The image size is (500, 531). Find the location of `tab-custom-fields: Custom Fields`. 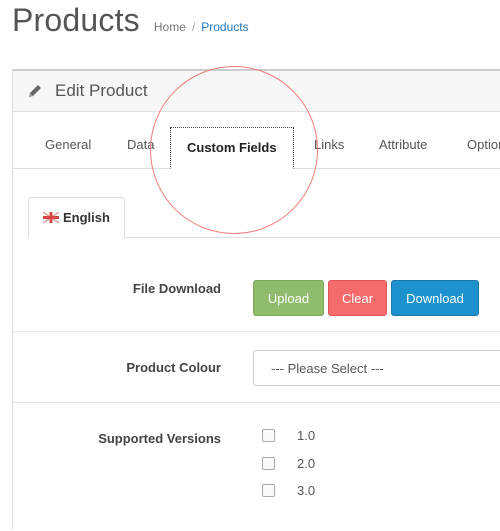

tab-custom-fields: Custom Fields is located at coordinates (232, 148).